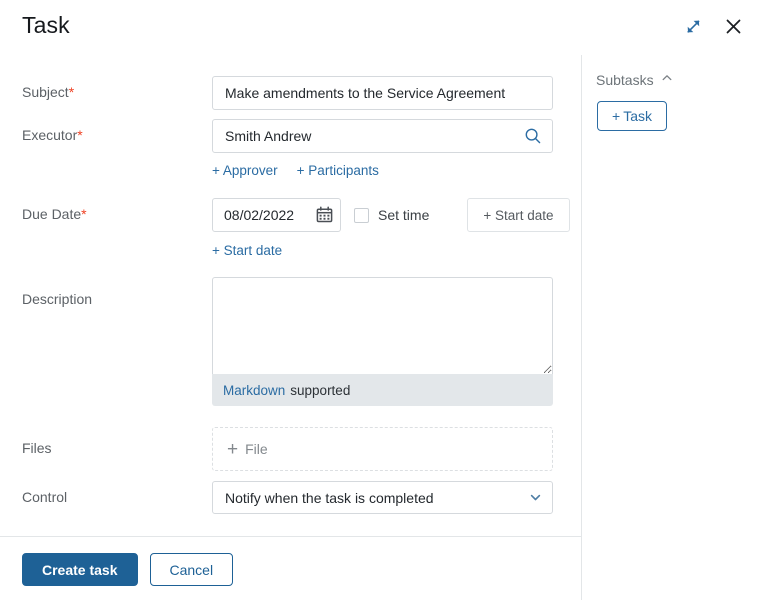 This screenshot has width=765, height=600. What do you see at coordinates (57, 299) in the screenshot?
I see `description-label: Description` at bounding box center [57, 299].